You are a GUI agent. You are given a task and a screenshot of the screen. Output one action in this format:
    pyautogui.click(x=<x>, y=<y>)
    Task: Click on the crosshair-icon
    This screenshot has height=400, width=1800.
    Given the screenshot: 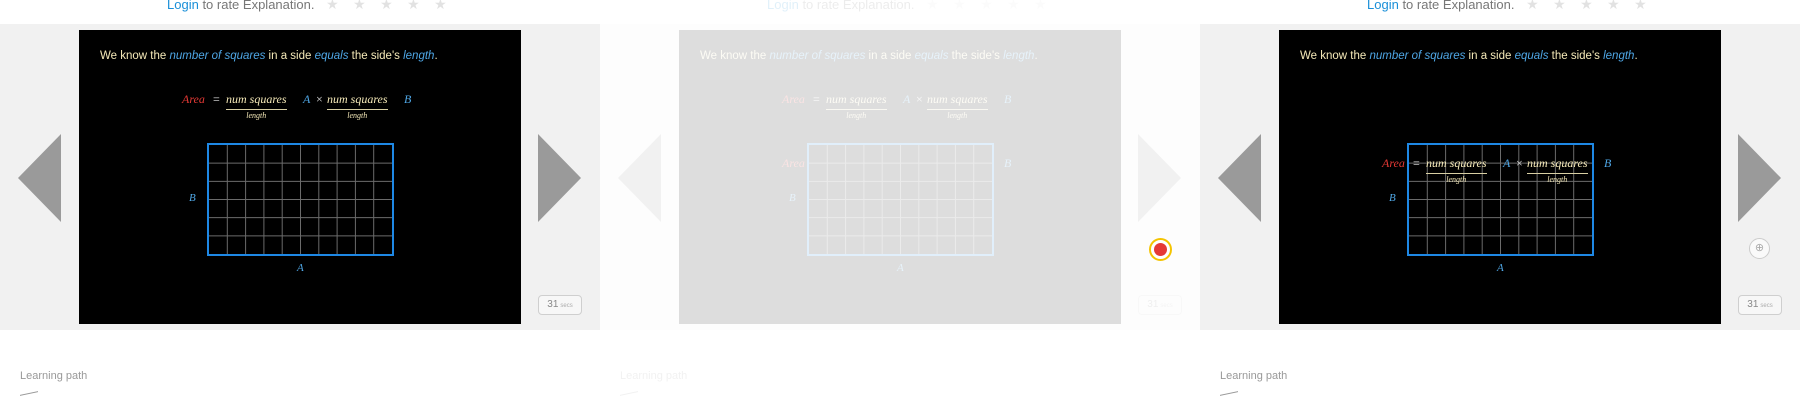 What is the action you would take?
    pyautogui.click(x=1160, y=249)
    